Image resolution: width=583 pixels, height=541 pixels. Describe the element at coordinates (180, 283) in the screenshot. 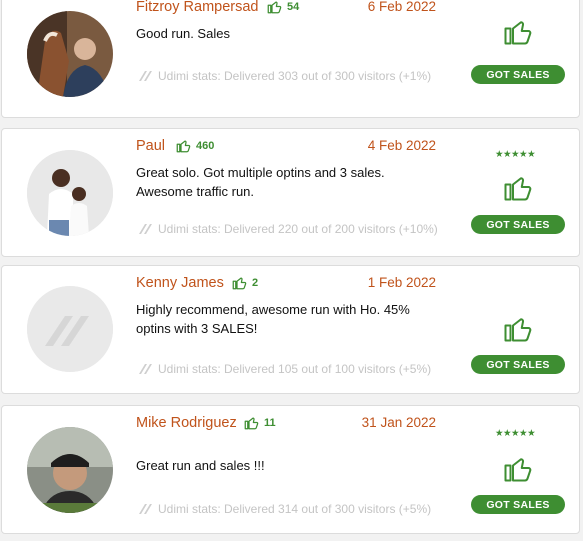

I see `reviewer-name: Kenny James` at that location.